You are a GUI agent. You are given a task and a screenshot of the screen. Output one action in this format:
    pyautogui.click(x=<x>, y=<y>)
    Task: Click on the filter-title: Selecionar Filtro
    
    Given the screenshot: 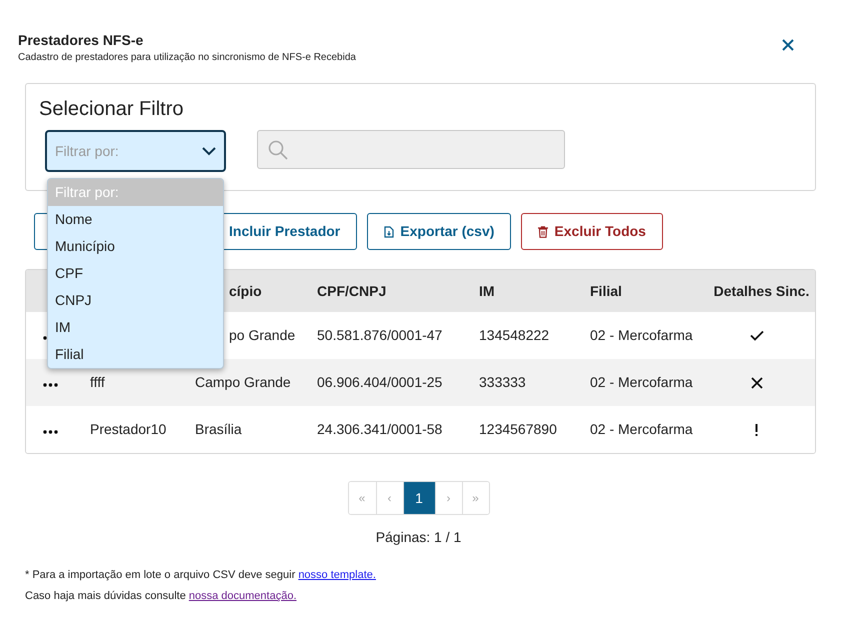 What is the action you would take?
    pyautogui.click(x=112, y=109)
    